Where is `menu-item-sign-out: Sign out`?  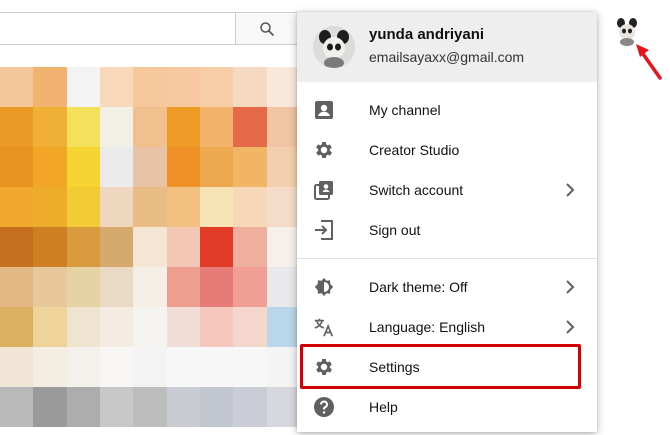 menu-item-sign-out: Sign out is located at coordinates (447, 230).